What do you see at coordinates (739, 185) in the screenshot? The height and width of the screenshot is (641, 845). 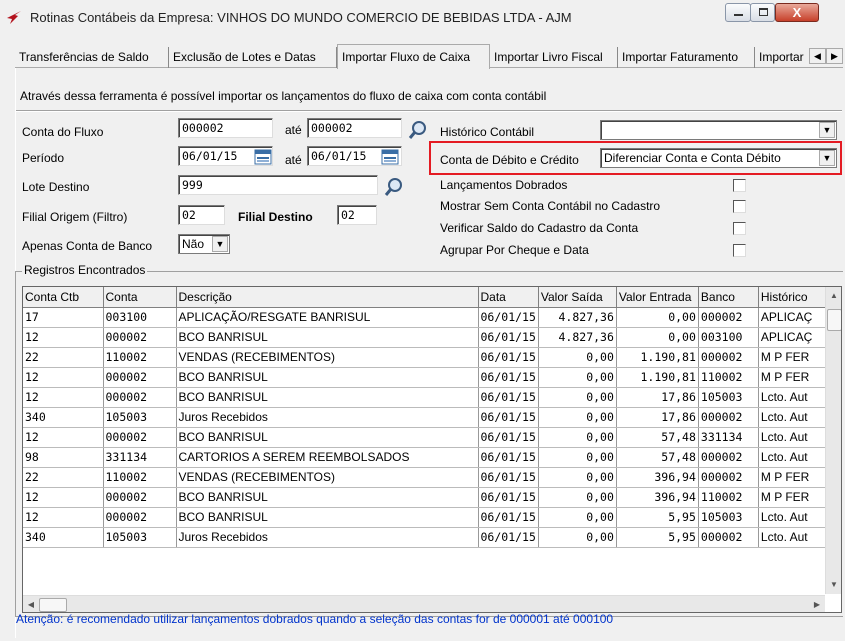 I see `lancamentos-dobrados-checkbox` at bounding box center [739, 185].